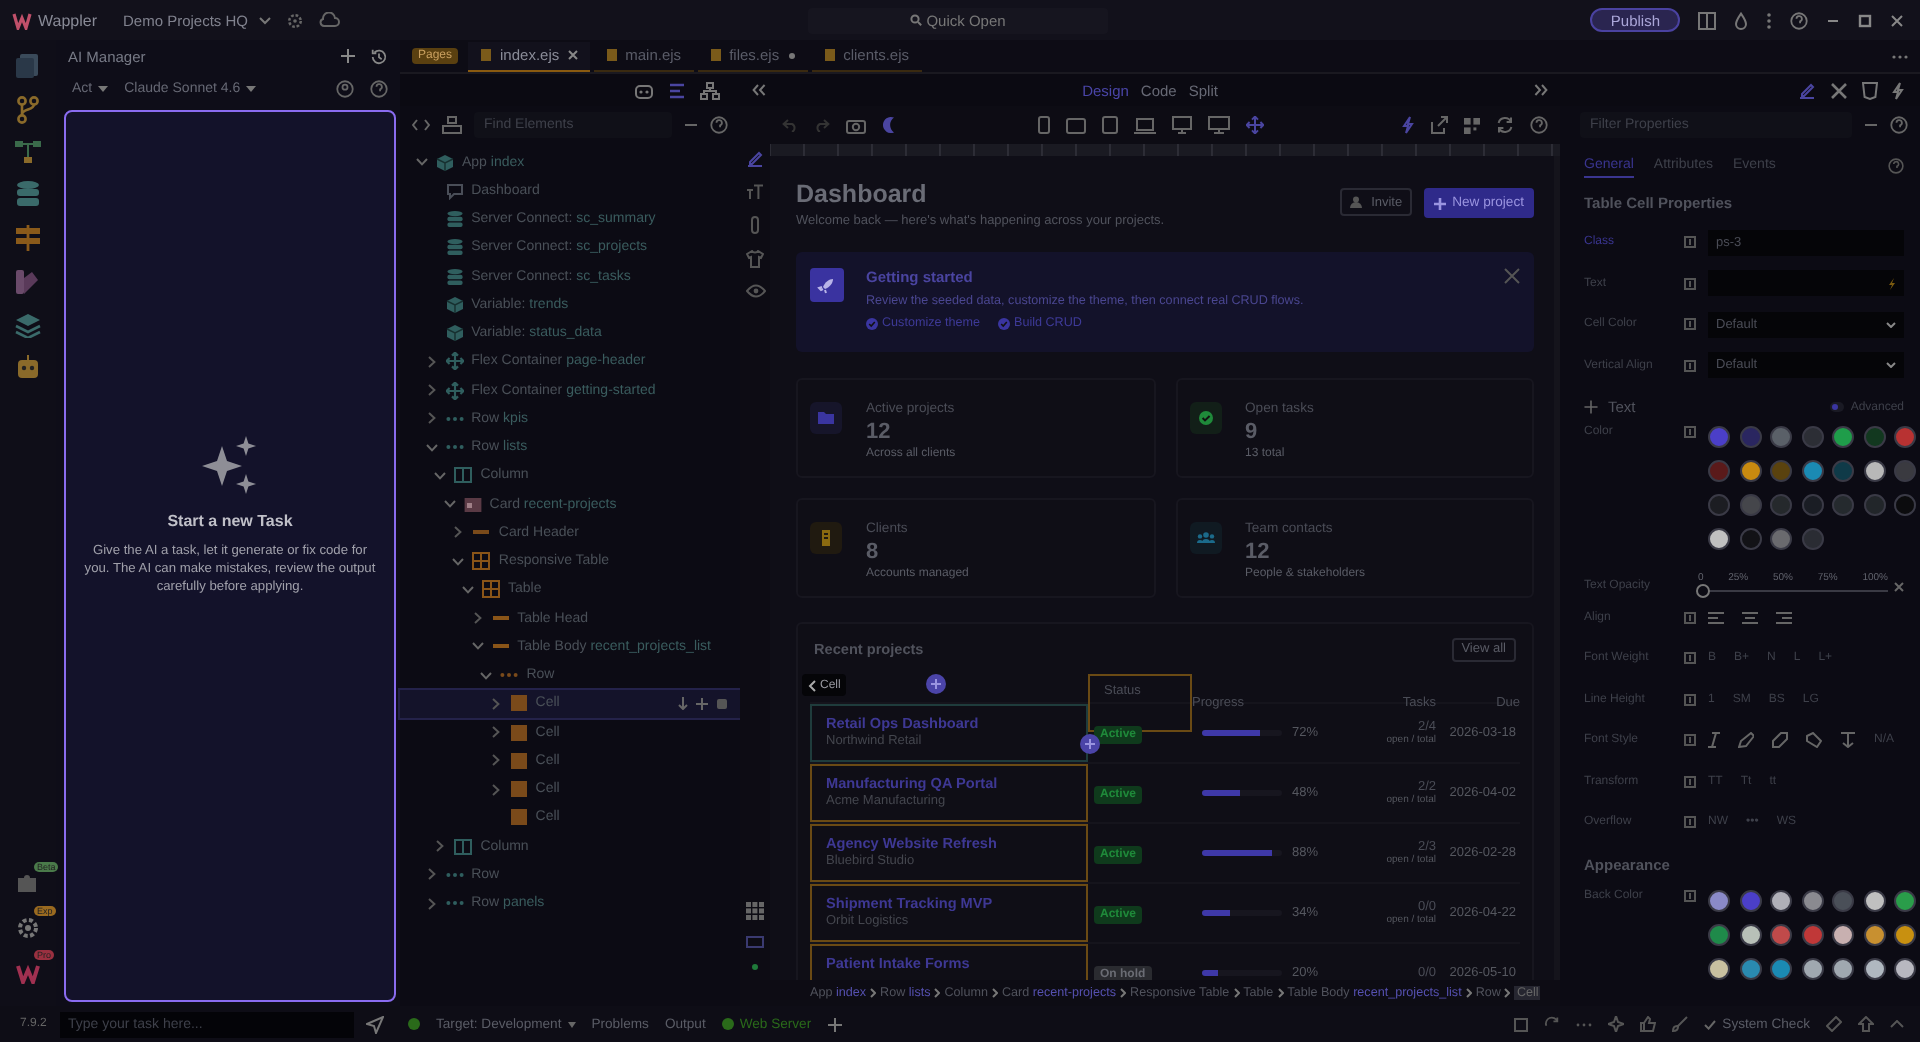 This screenshot has width=1920, height=1042. What do you see at coordinates (873, 552) in the screenshot?
I see `stat-value: 8` at bounding box center [873, 552].